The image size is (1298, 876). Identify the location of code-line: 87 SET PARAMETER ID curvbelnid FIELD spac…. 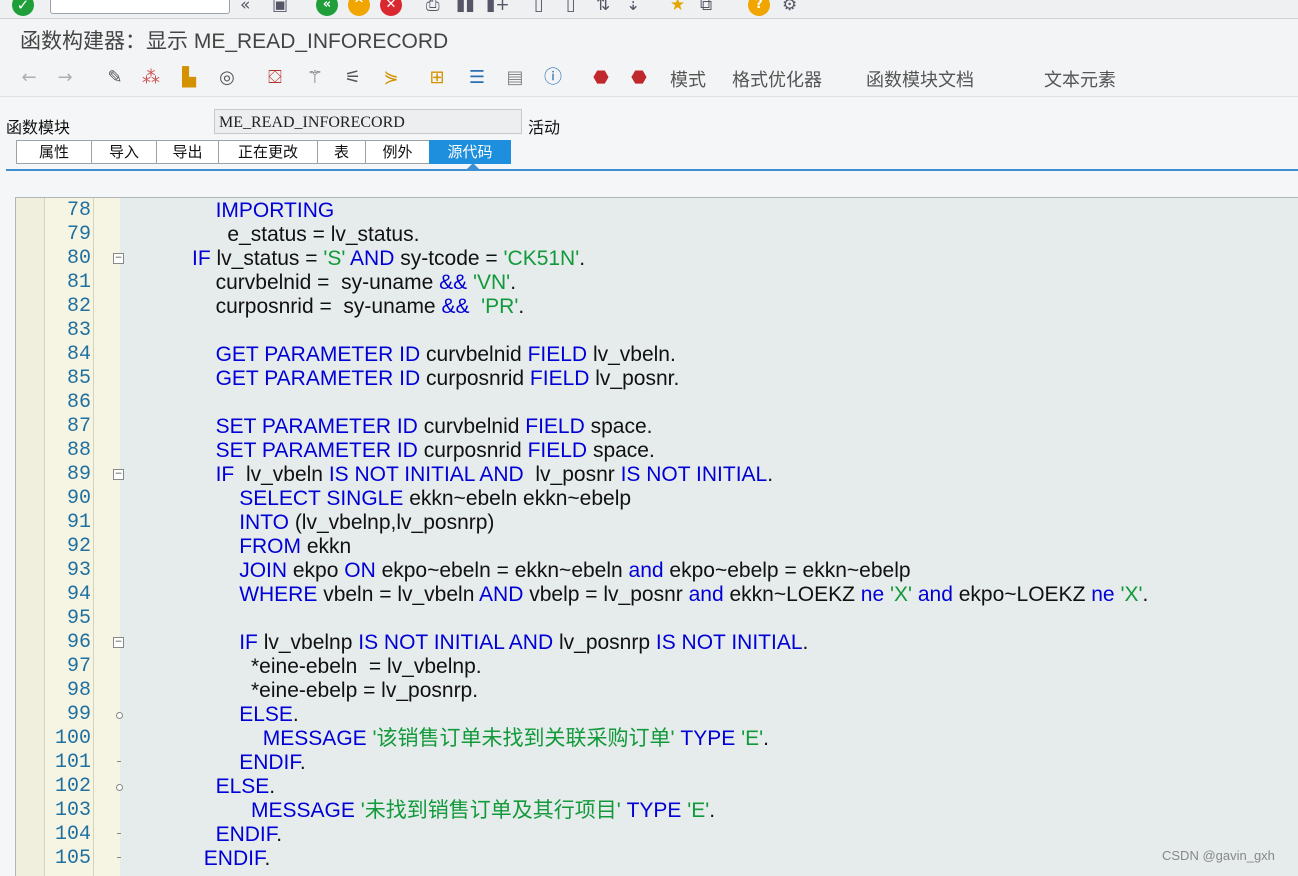
(657, 427).